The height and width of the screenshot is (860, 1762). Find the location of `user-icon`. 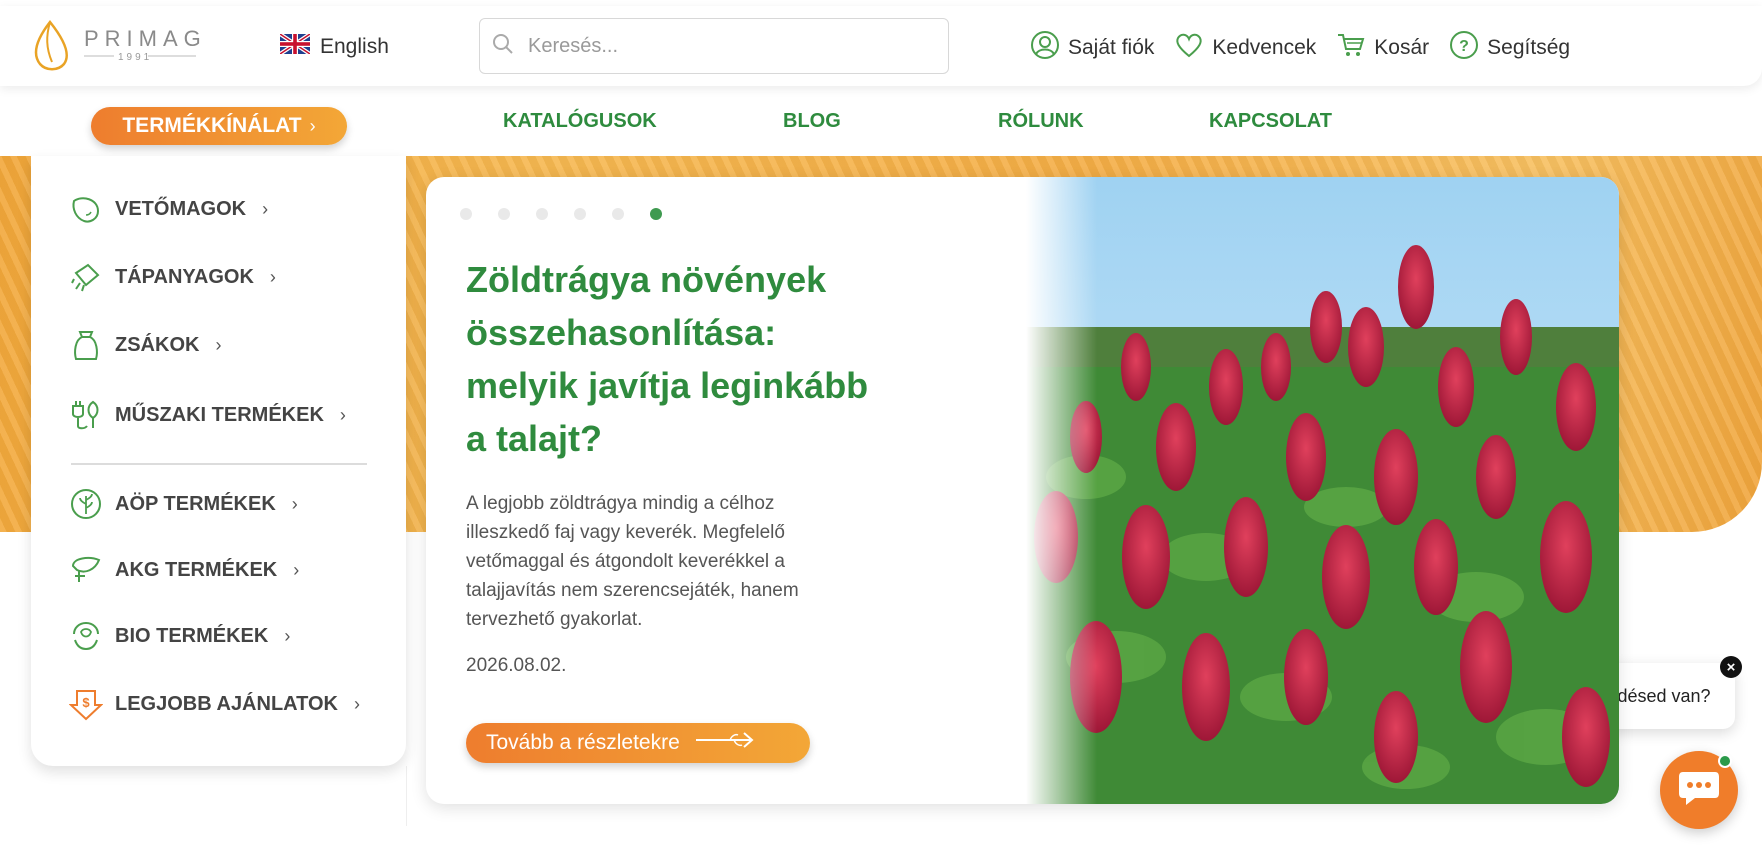

user-icon is located at coordinates (1045, 48).